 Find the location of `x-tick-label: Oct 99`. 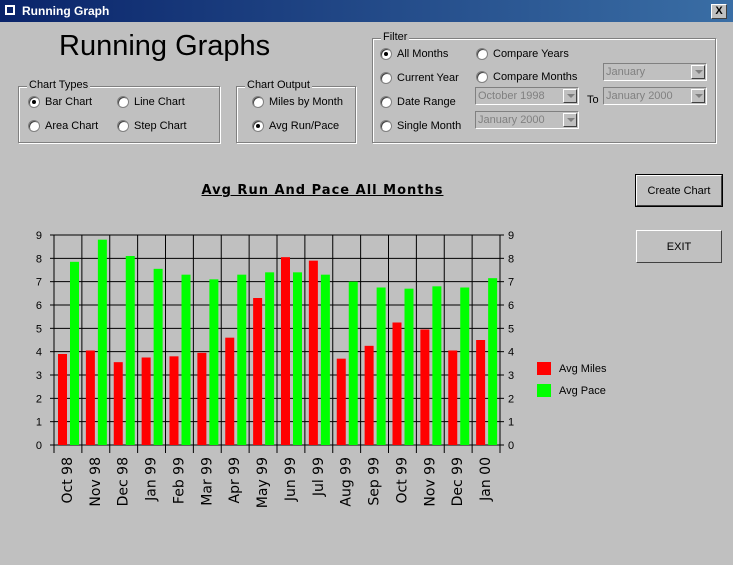

x-tick-label: Oct 99 is located at coordinates (402, 480).